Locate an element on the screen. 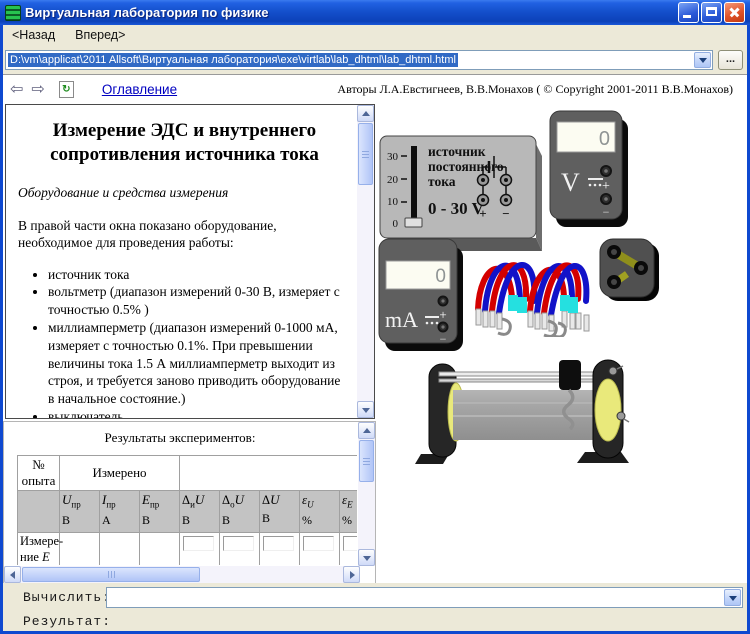 The width and height of the screenshot is (750, 634). col-header: ΔU В is located at coordinates (280, 511).